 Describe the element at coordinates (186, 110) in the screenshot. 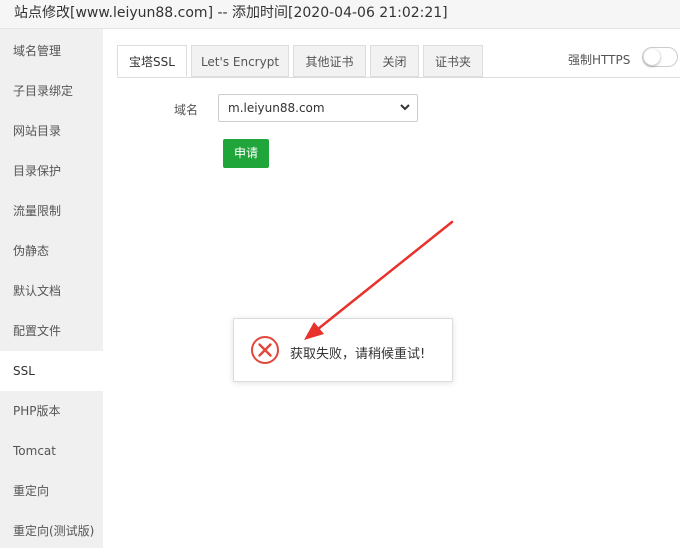

I see `domain-label: 域名` at that location.